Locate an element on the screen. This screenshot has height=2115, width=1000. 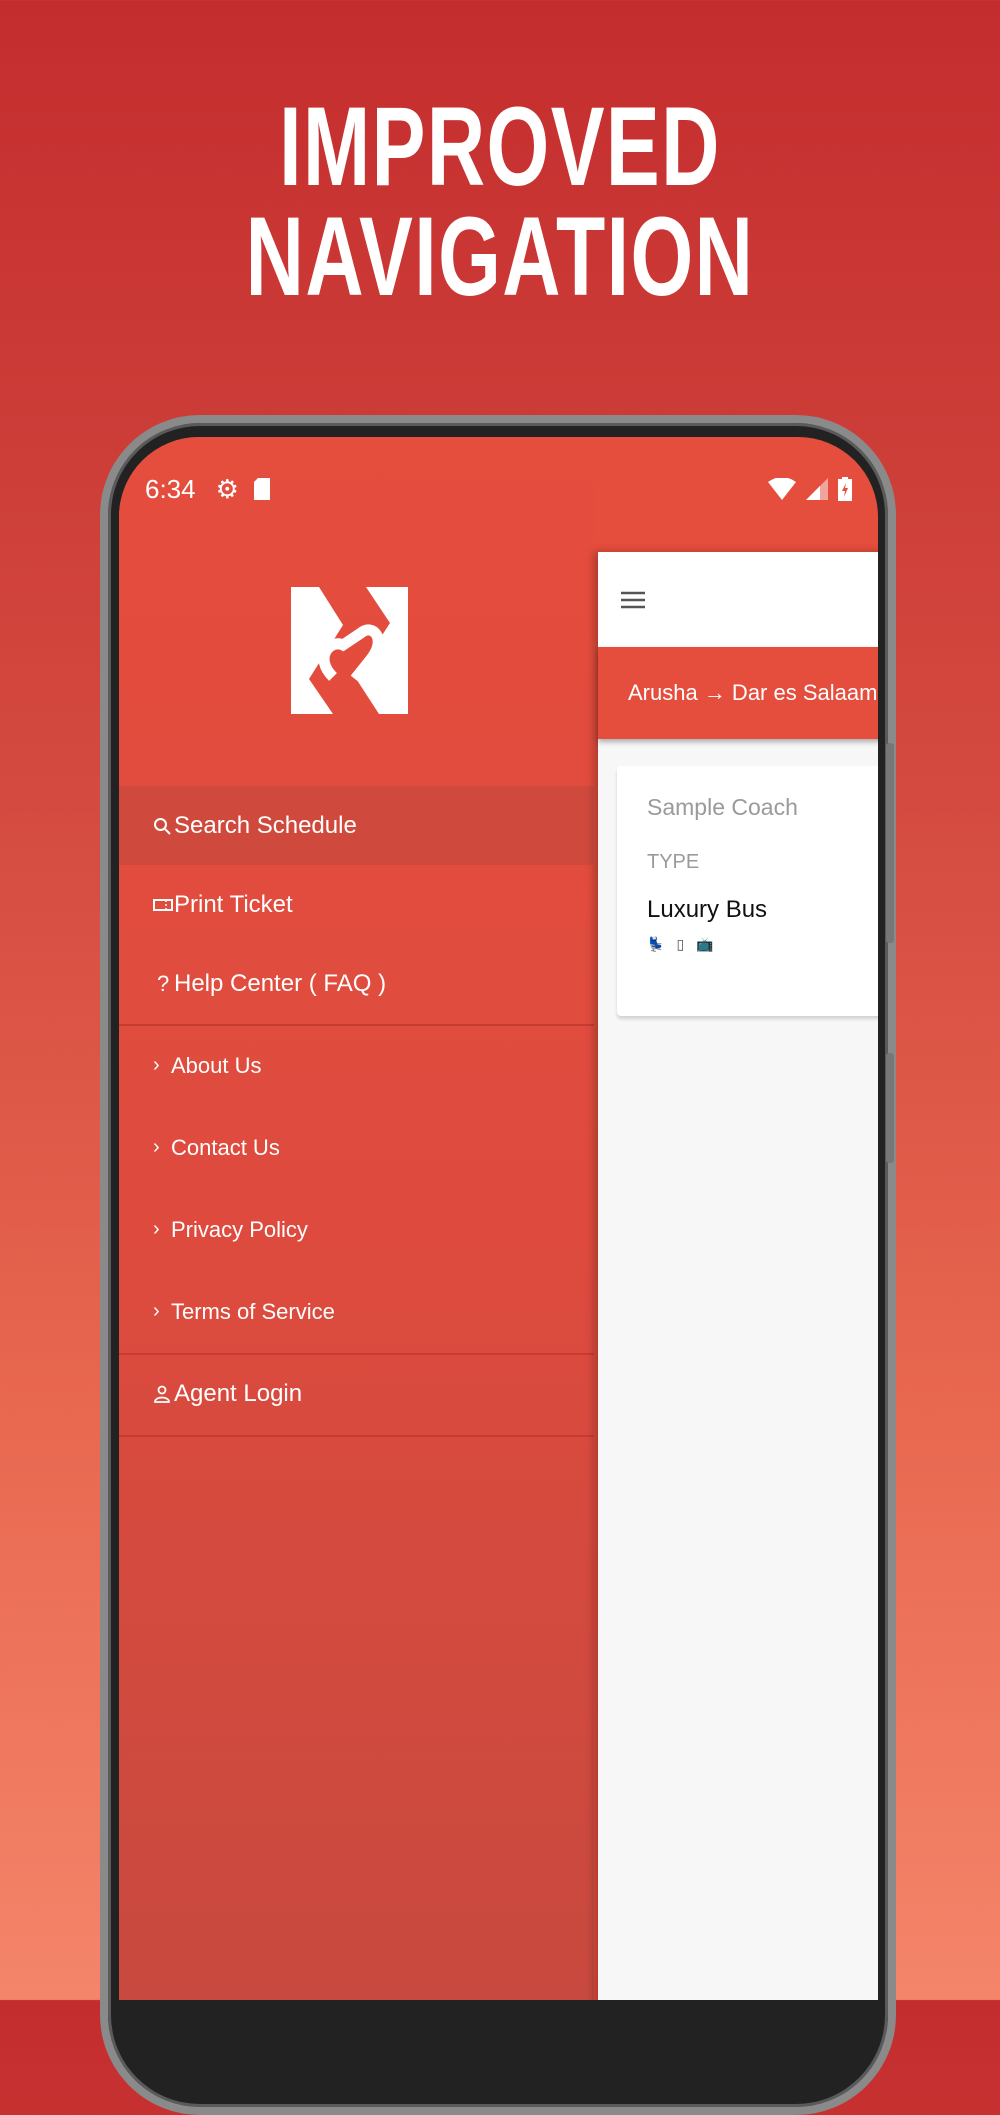
drawer-item-print-ticket: Print Ticket is located at coordinates (356, 904).